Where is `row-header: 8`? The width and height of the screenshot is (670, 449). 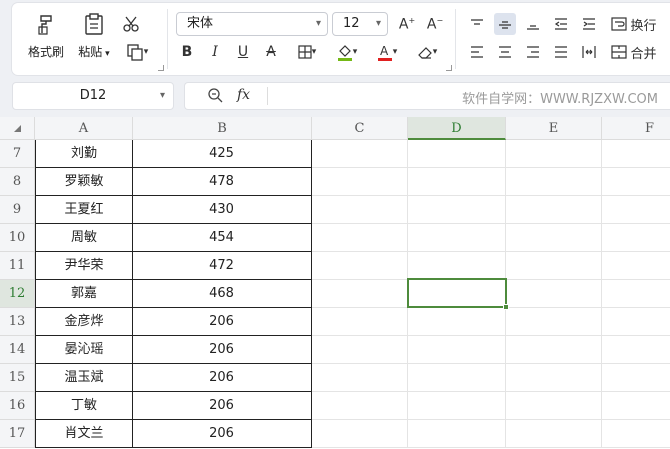 row-header: 8 is located at coordinates (17, 182).